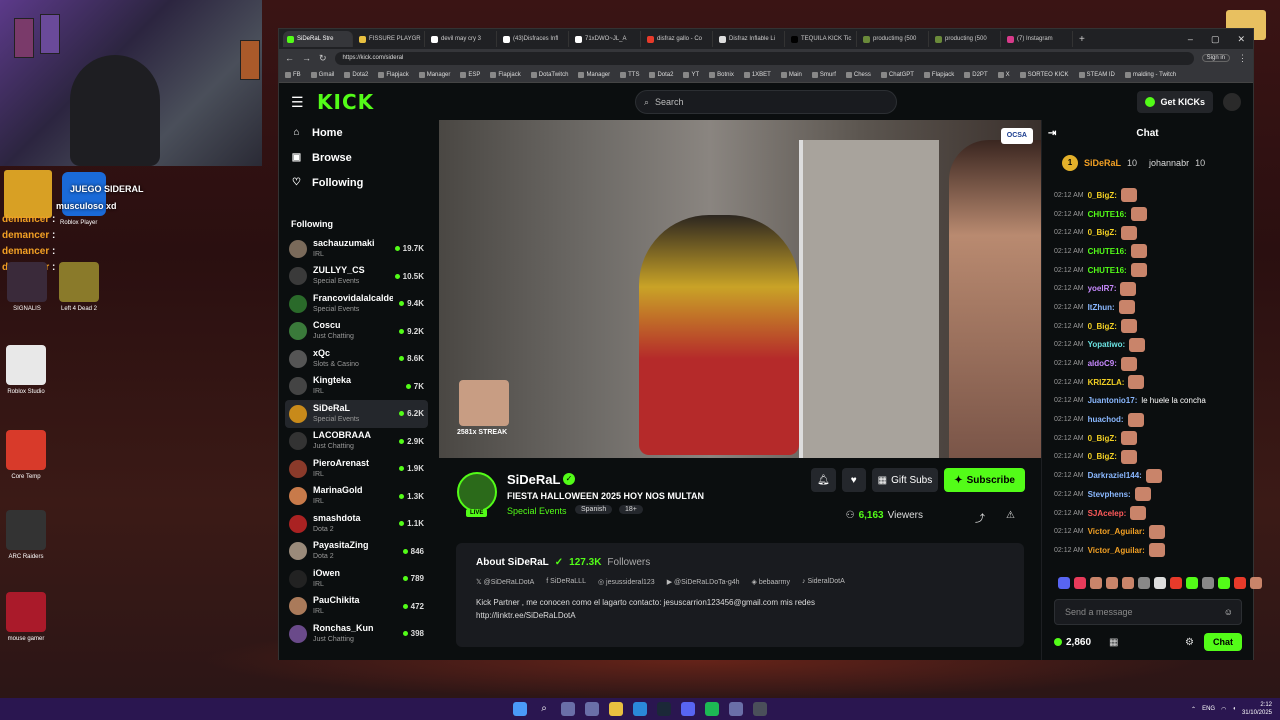 This screenshot has width=1280, height=720. What do you see at coordinates (470, 74) in the screenshot?
I see `bookmark-item: ESP` at bounding box center [470, 74].